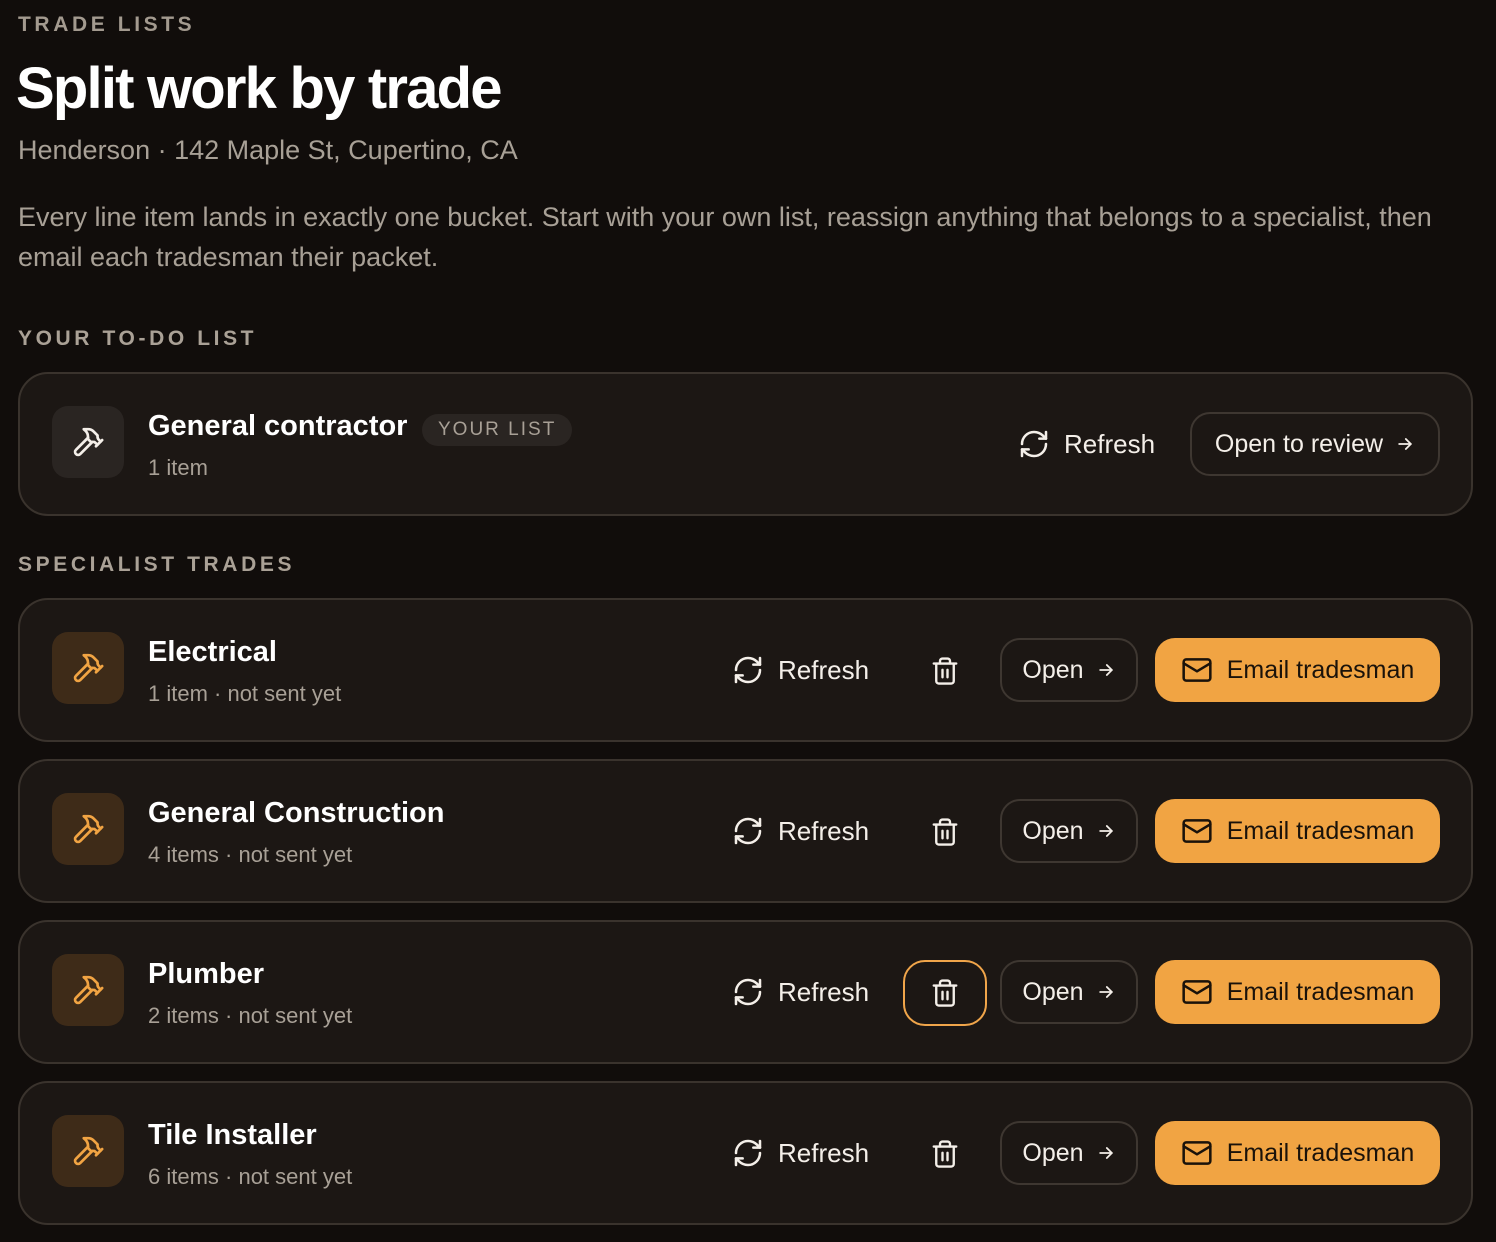  I want to click on trade-status: 2 items · not sent yet, so click(250, 1015).